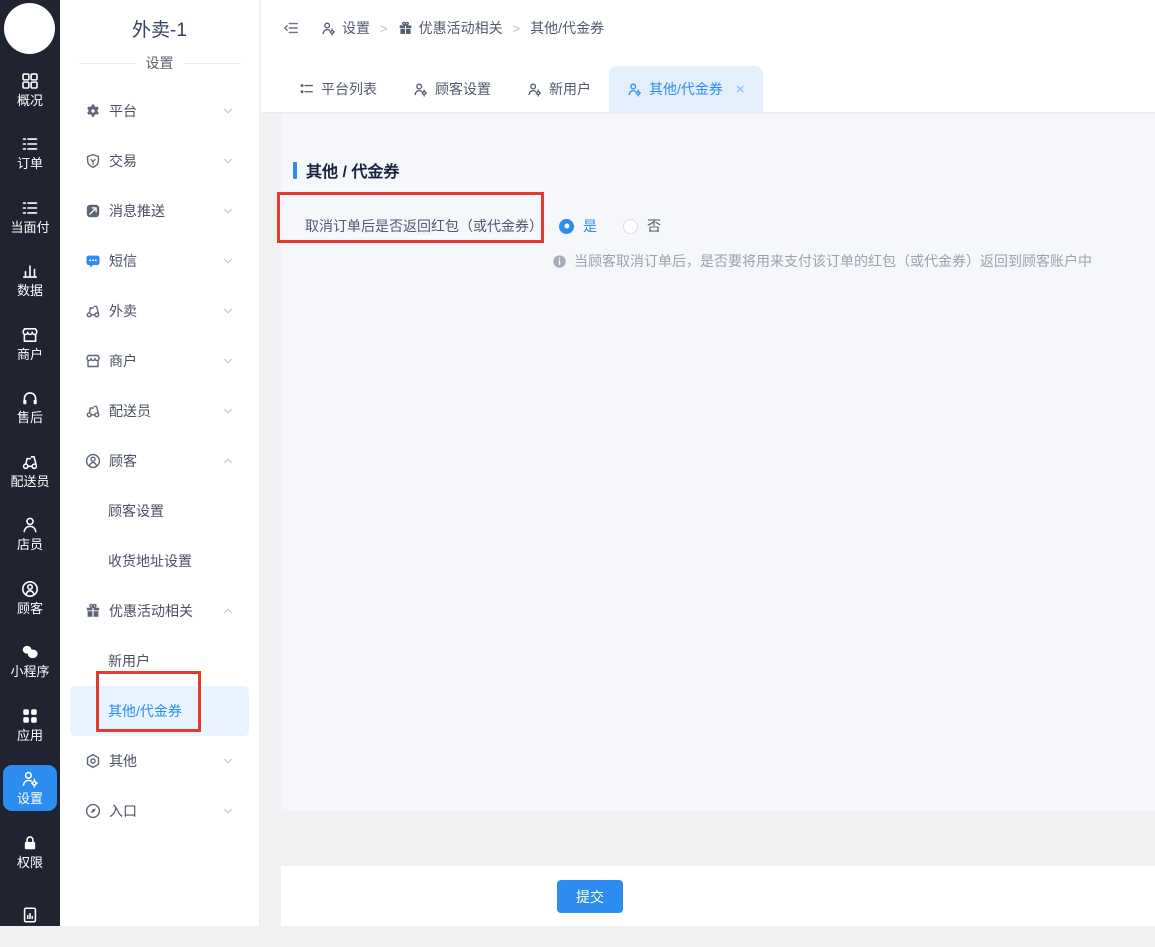  What do you see at coordinates (159, 361) in the screenshot?
I see `sidebar-item-商户: 商户` at bounding box center [159, 361].